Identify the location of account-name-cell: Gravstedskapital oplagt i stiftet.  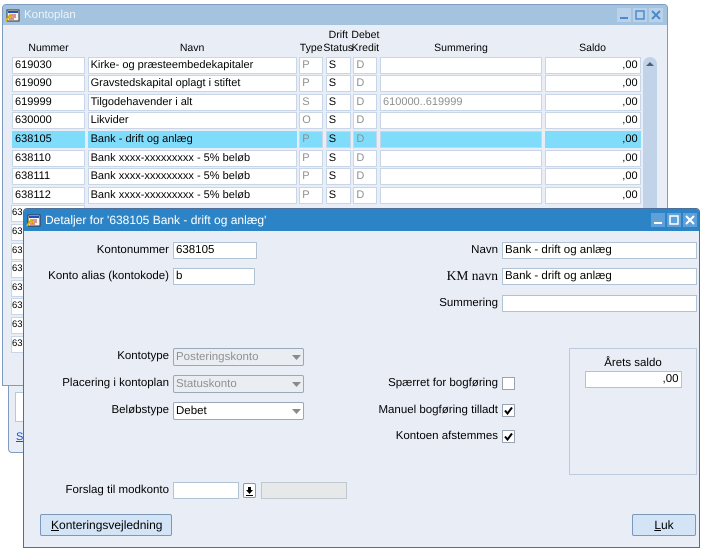
(192, 83).